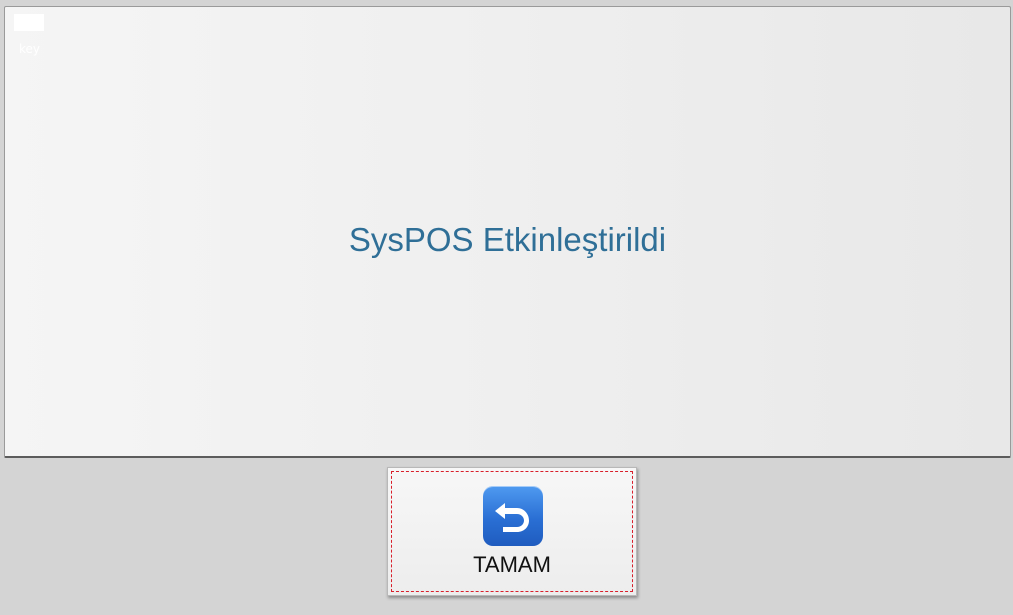 The height and width of the screenshot is (615, 1013). I want to click on ok-button: TAMAM, so click(512, 531).